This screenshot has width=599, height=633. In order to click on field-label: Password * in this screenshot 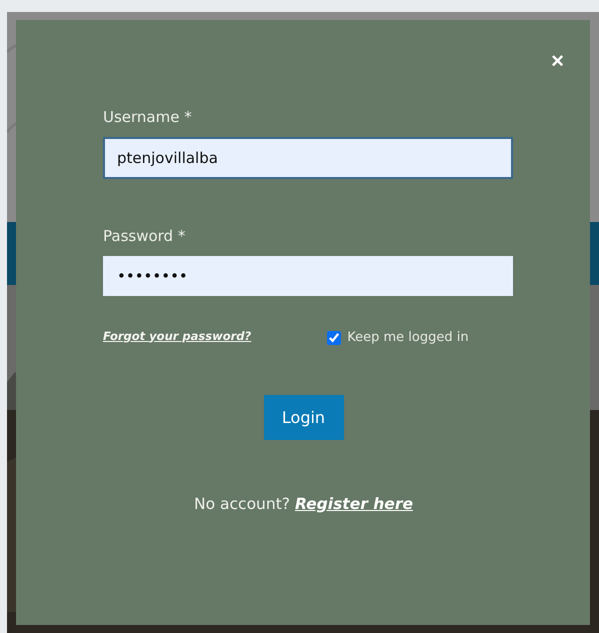, I will do `click(144, 236)`.